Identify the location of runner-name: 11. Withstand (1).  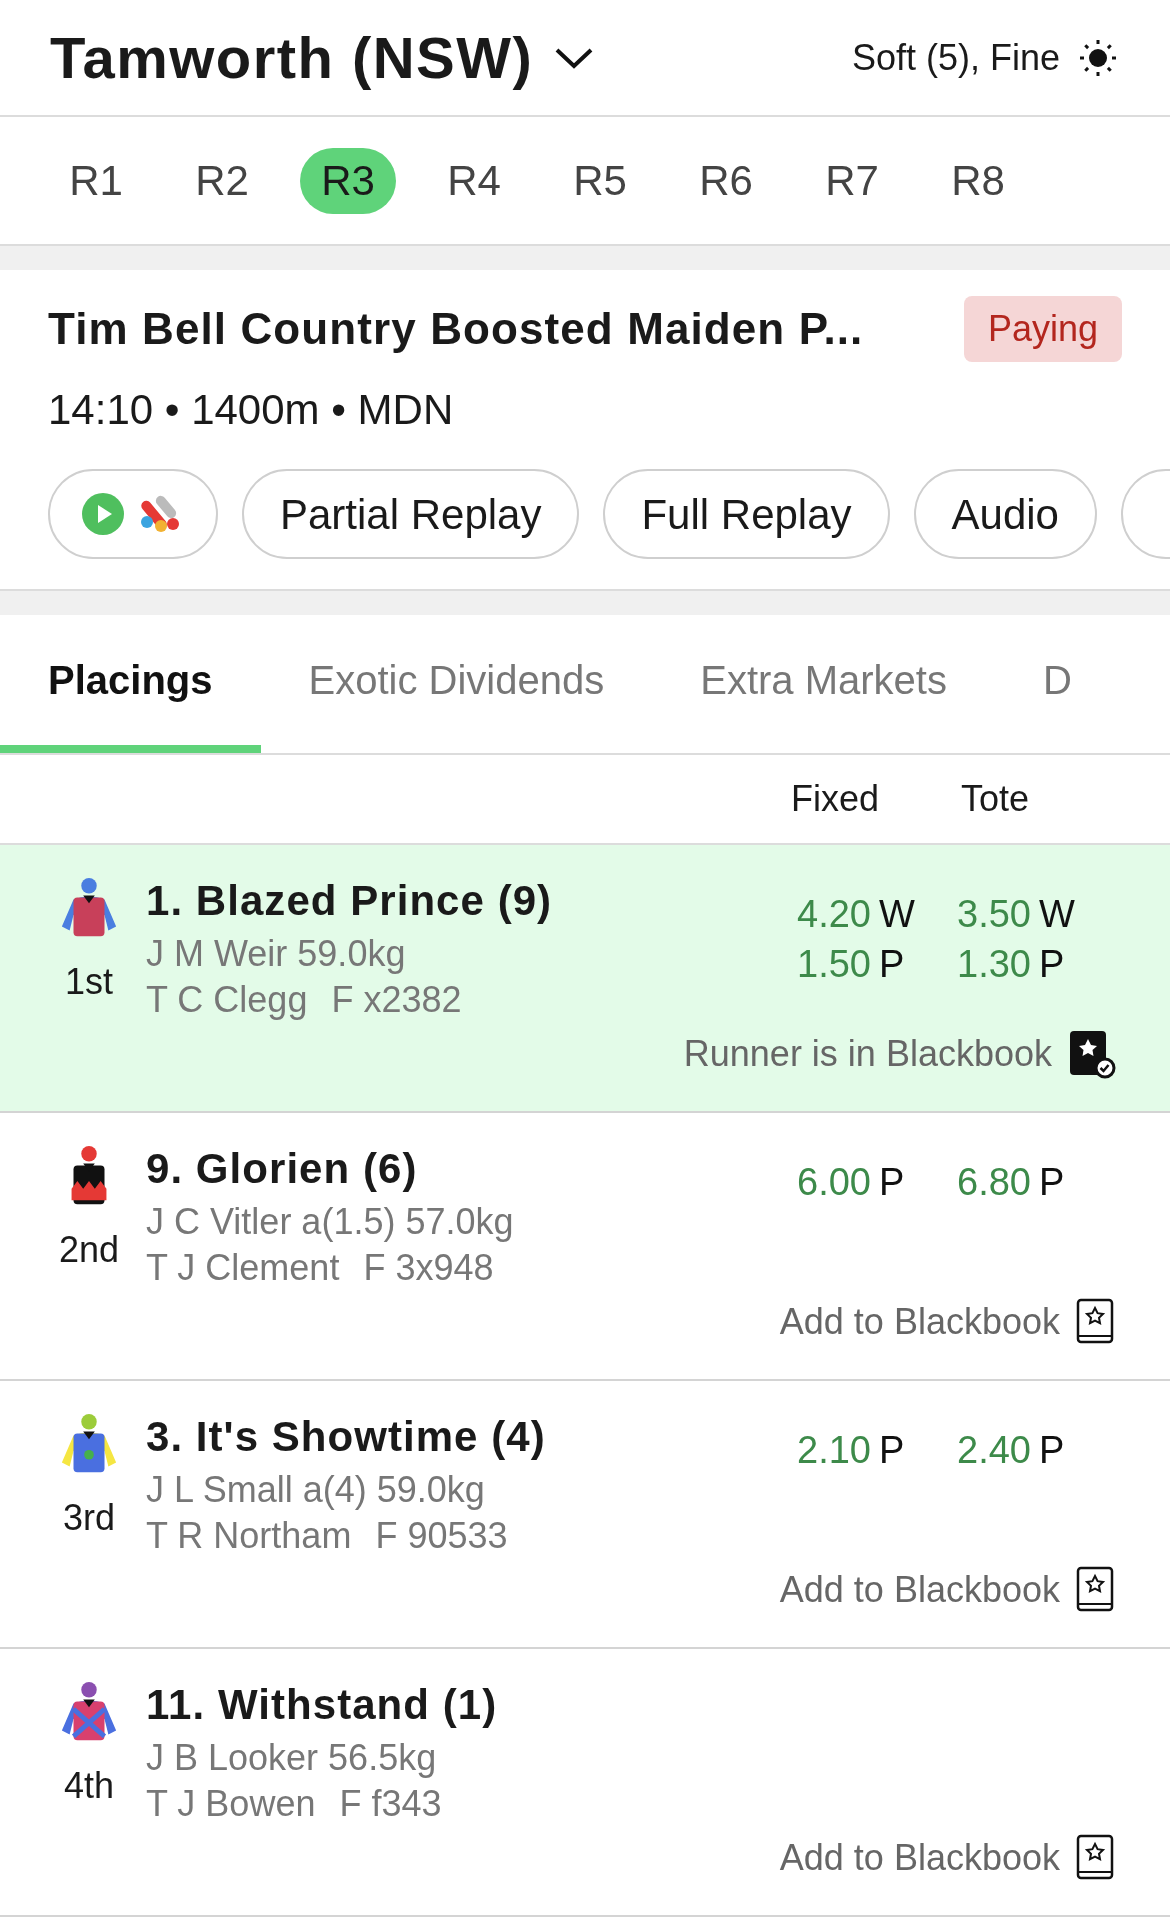
(322, 1705).